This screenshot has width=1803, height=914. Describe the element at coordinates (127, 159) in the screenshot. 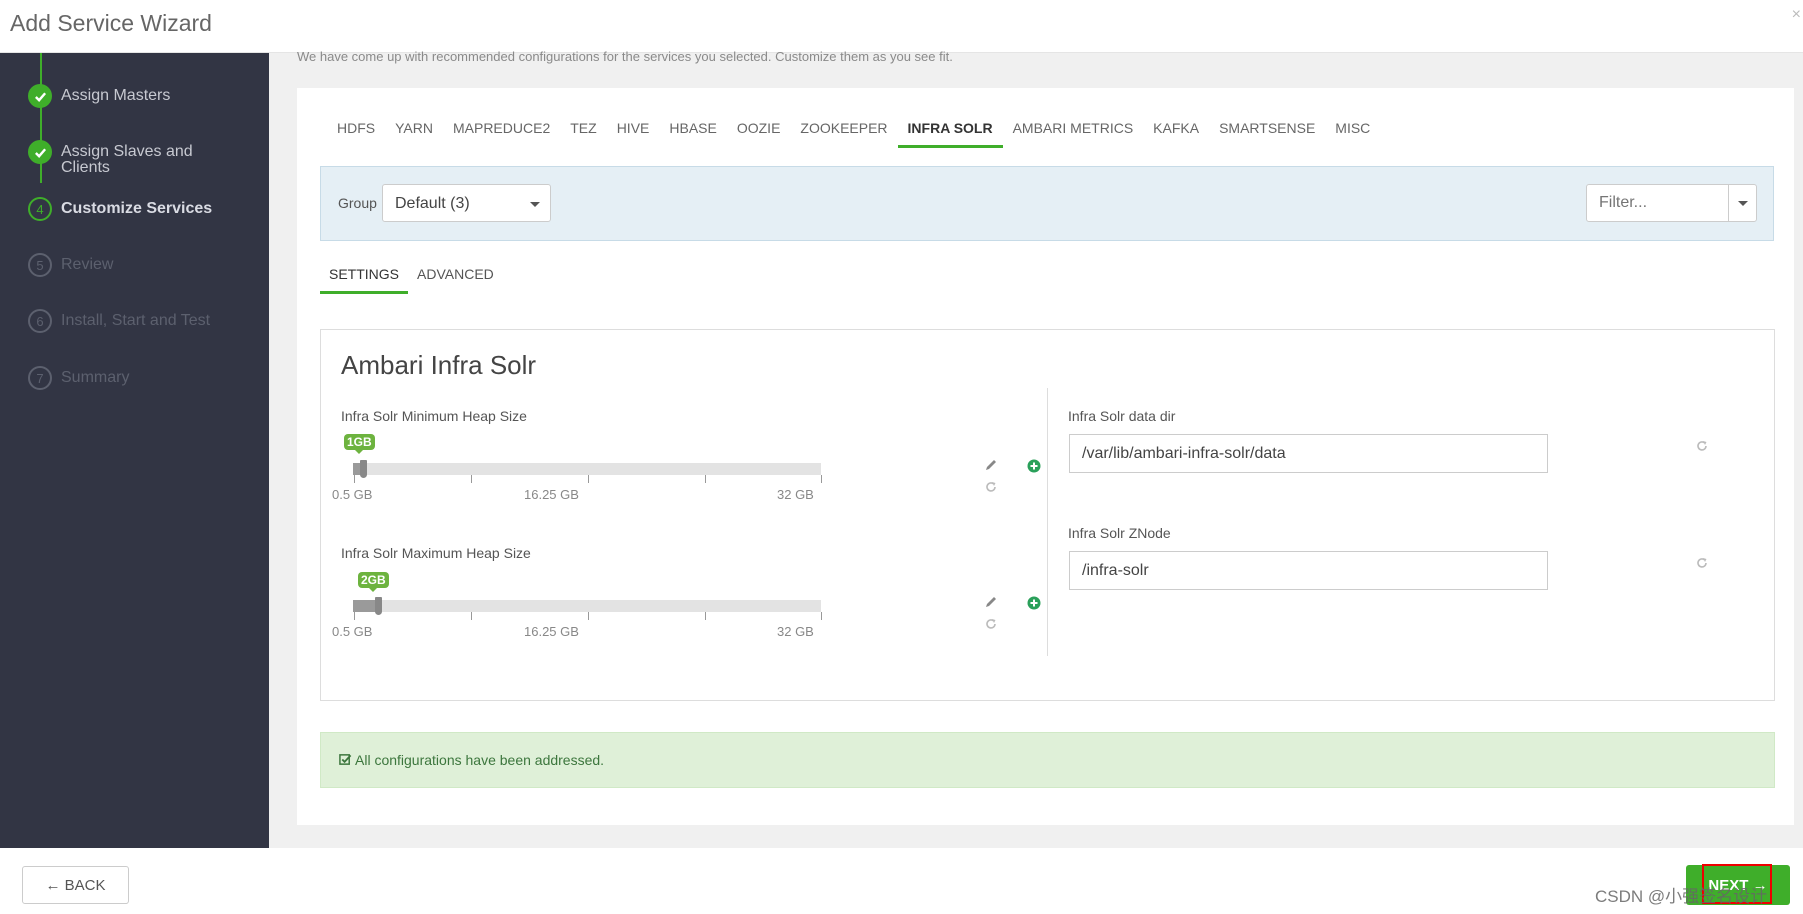

I see `step-label: Assign Slaves and Clients` at that location.